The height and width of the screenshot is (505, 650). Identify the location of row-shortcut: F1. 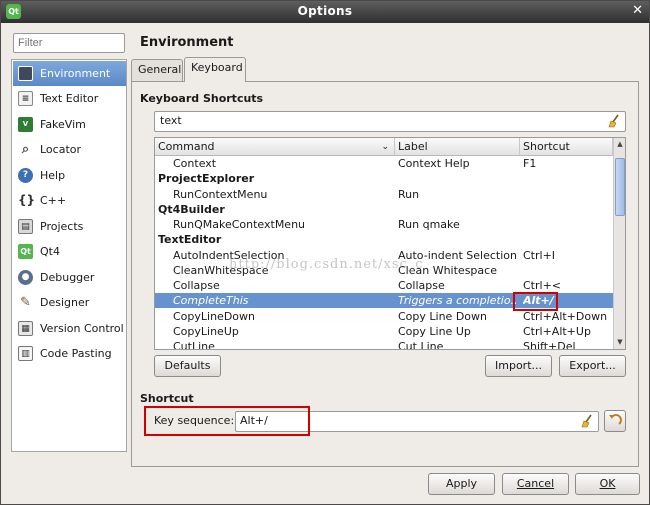
(530, 163).